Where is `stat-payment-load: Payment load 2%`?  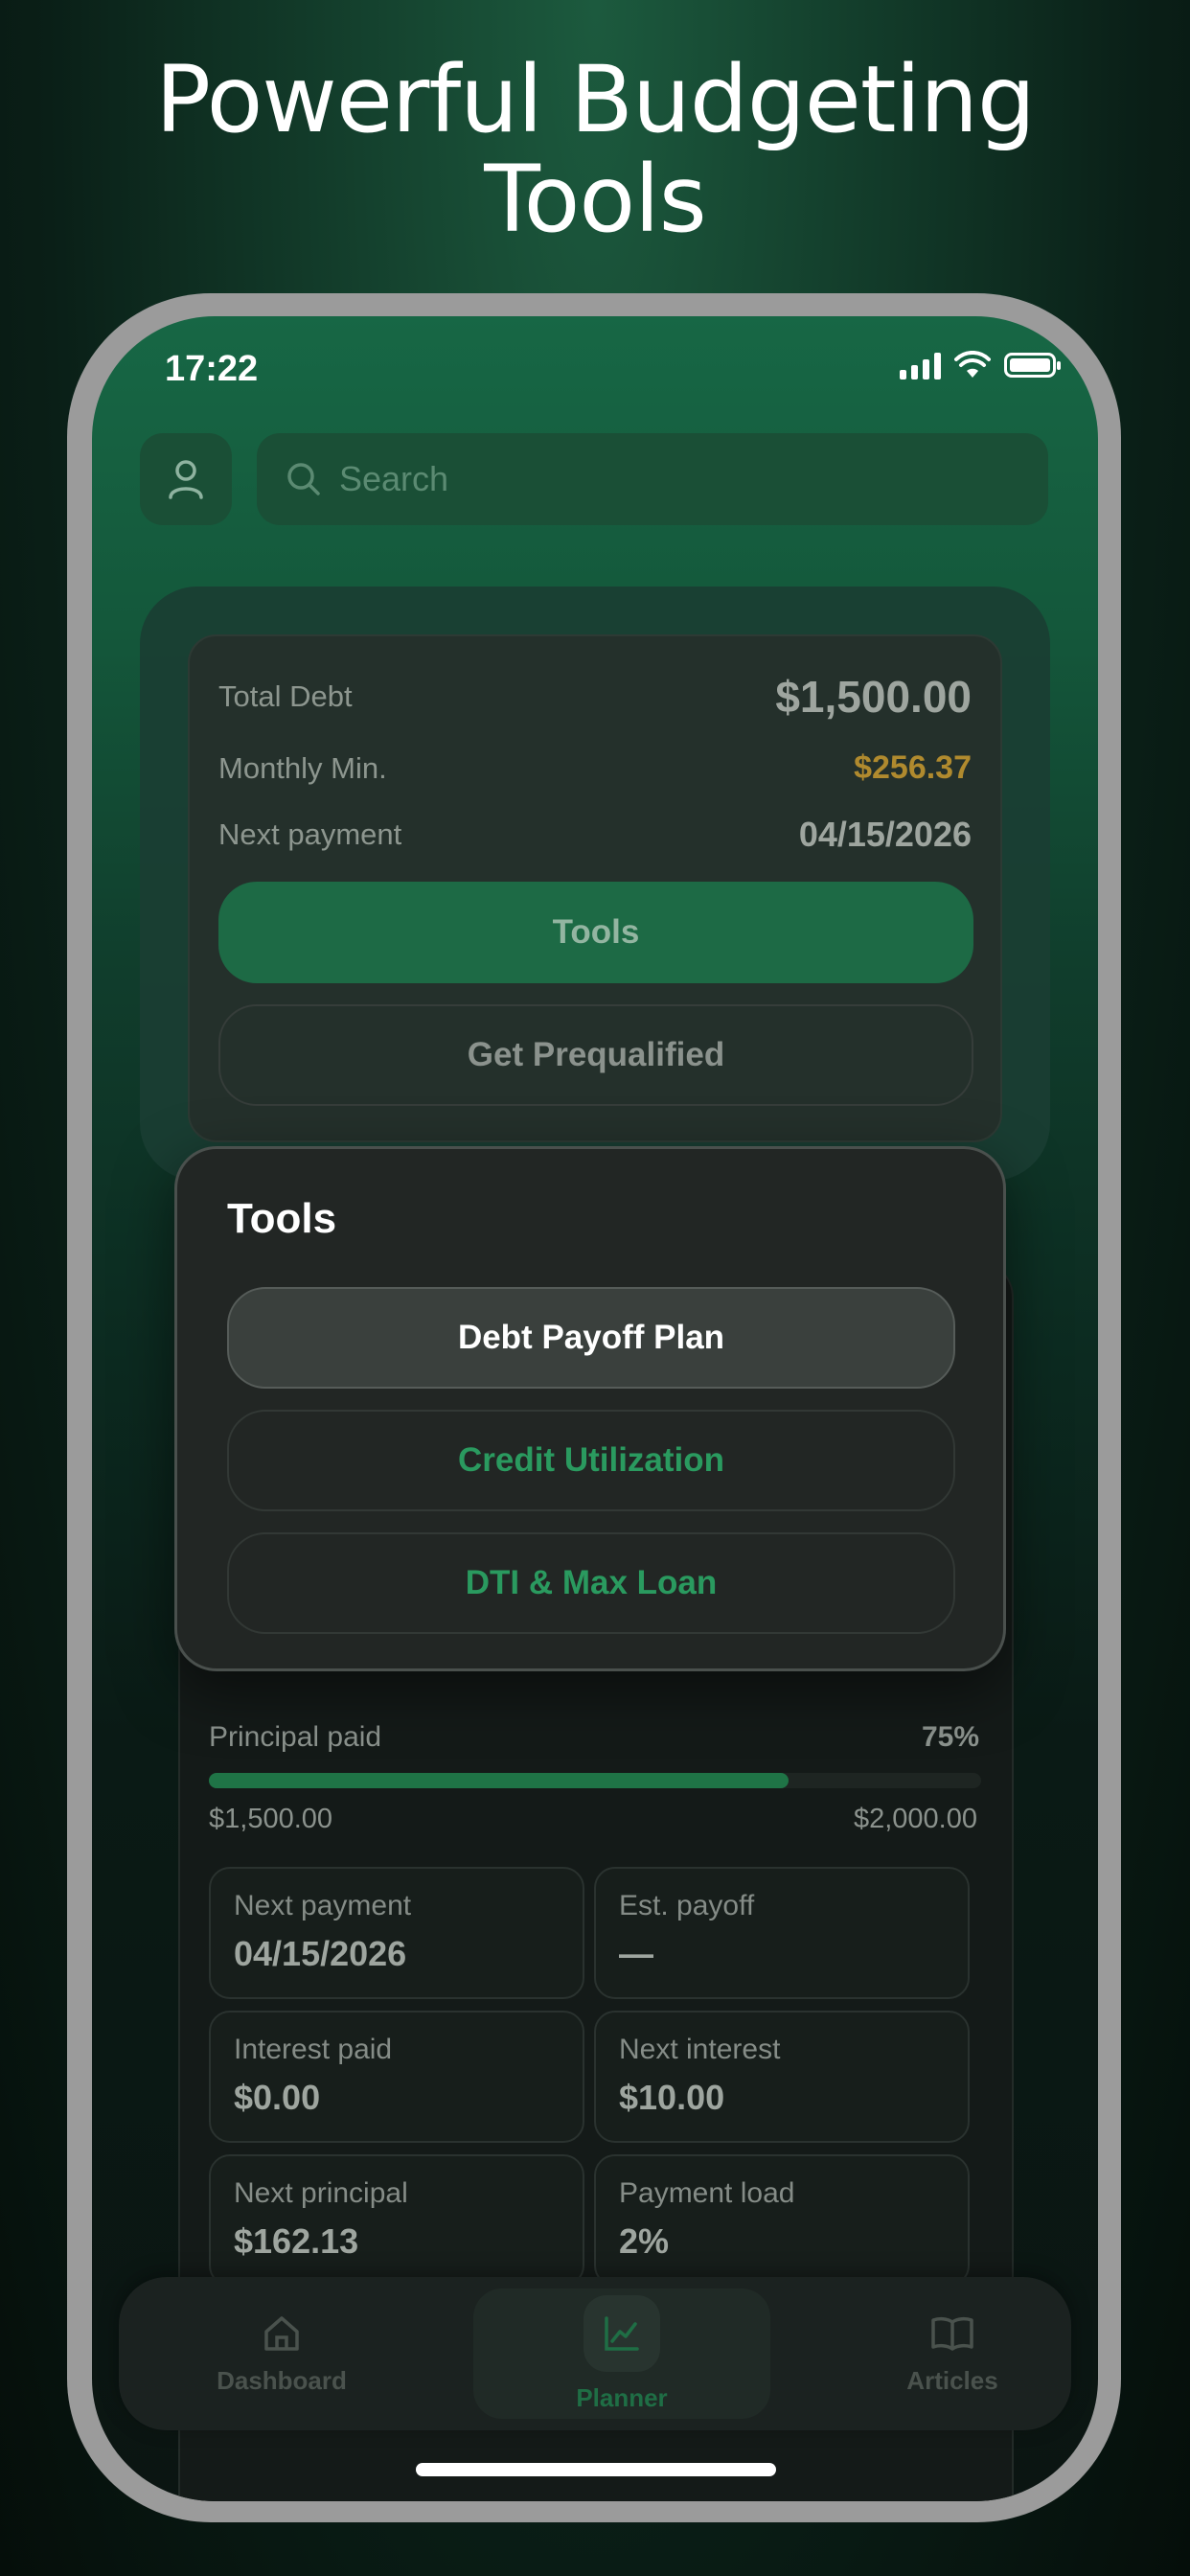
stat-payment-load: Payment load 2% is located at coordinates (782, 2220).